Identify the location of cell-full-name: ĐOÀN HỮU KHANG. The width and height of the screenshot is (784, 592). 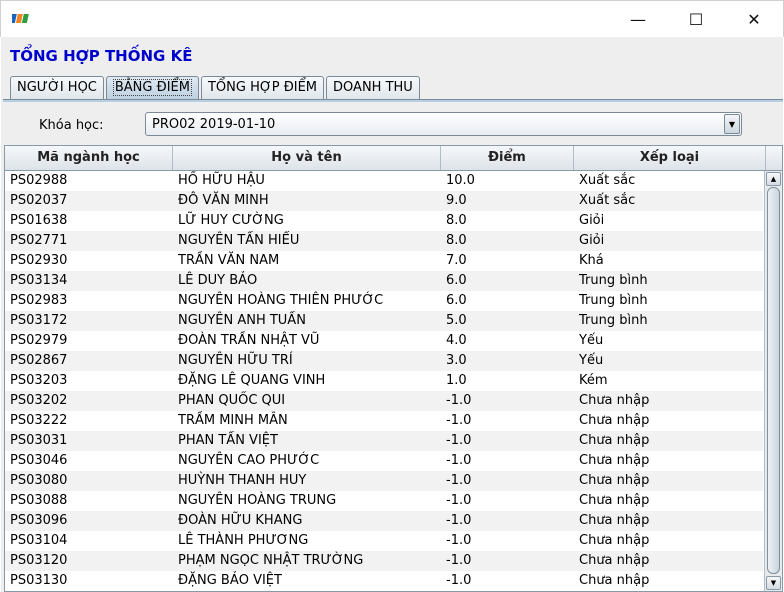
(240, 520).